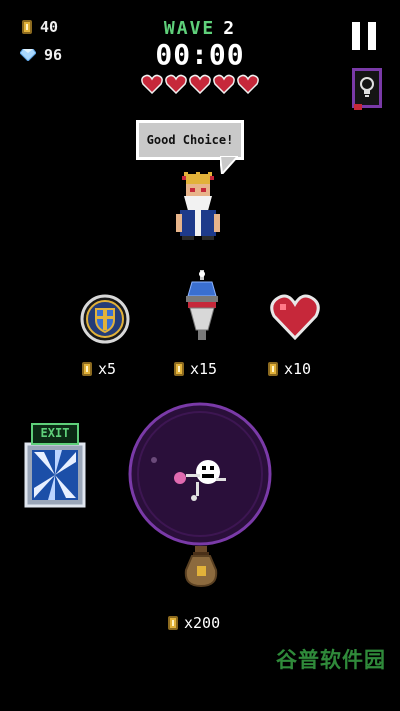 This screenshot has width=400, height=711. I want to click on wave-label: WAVE, so click(189, 28).